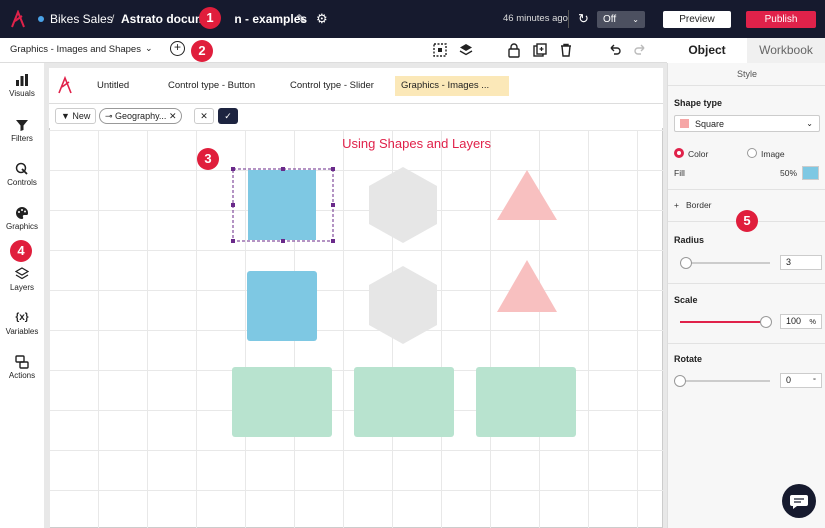 The width and height of the screenshot is (825, 528). I want to click on style-section-title: Style, so click(746, 74).